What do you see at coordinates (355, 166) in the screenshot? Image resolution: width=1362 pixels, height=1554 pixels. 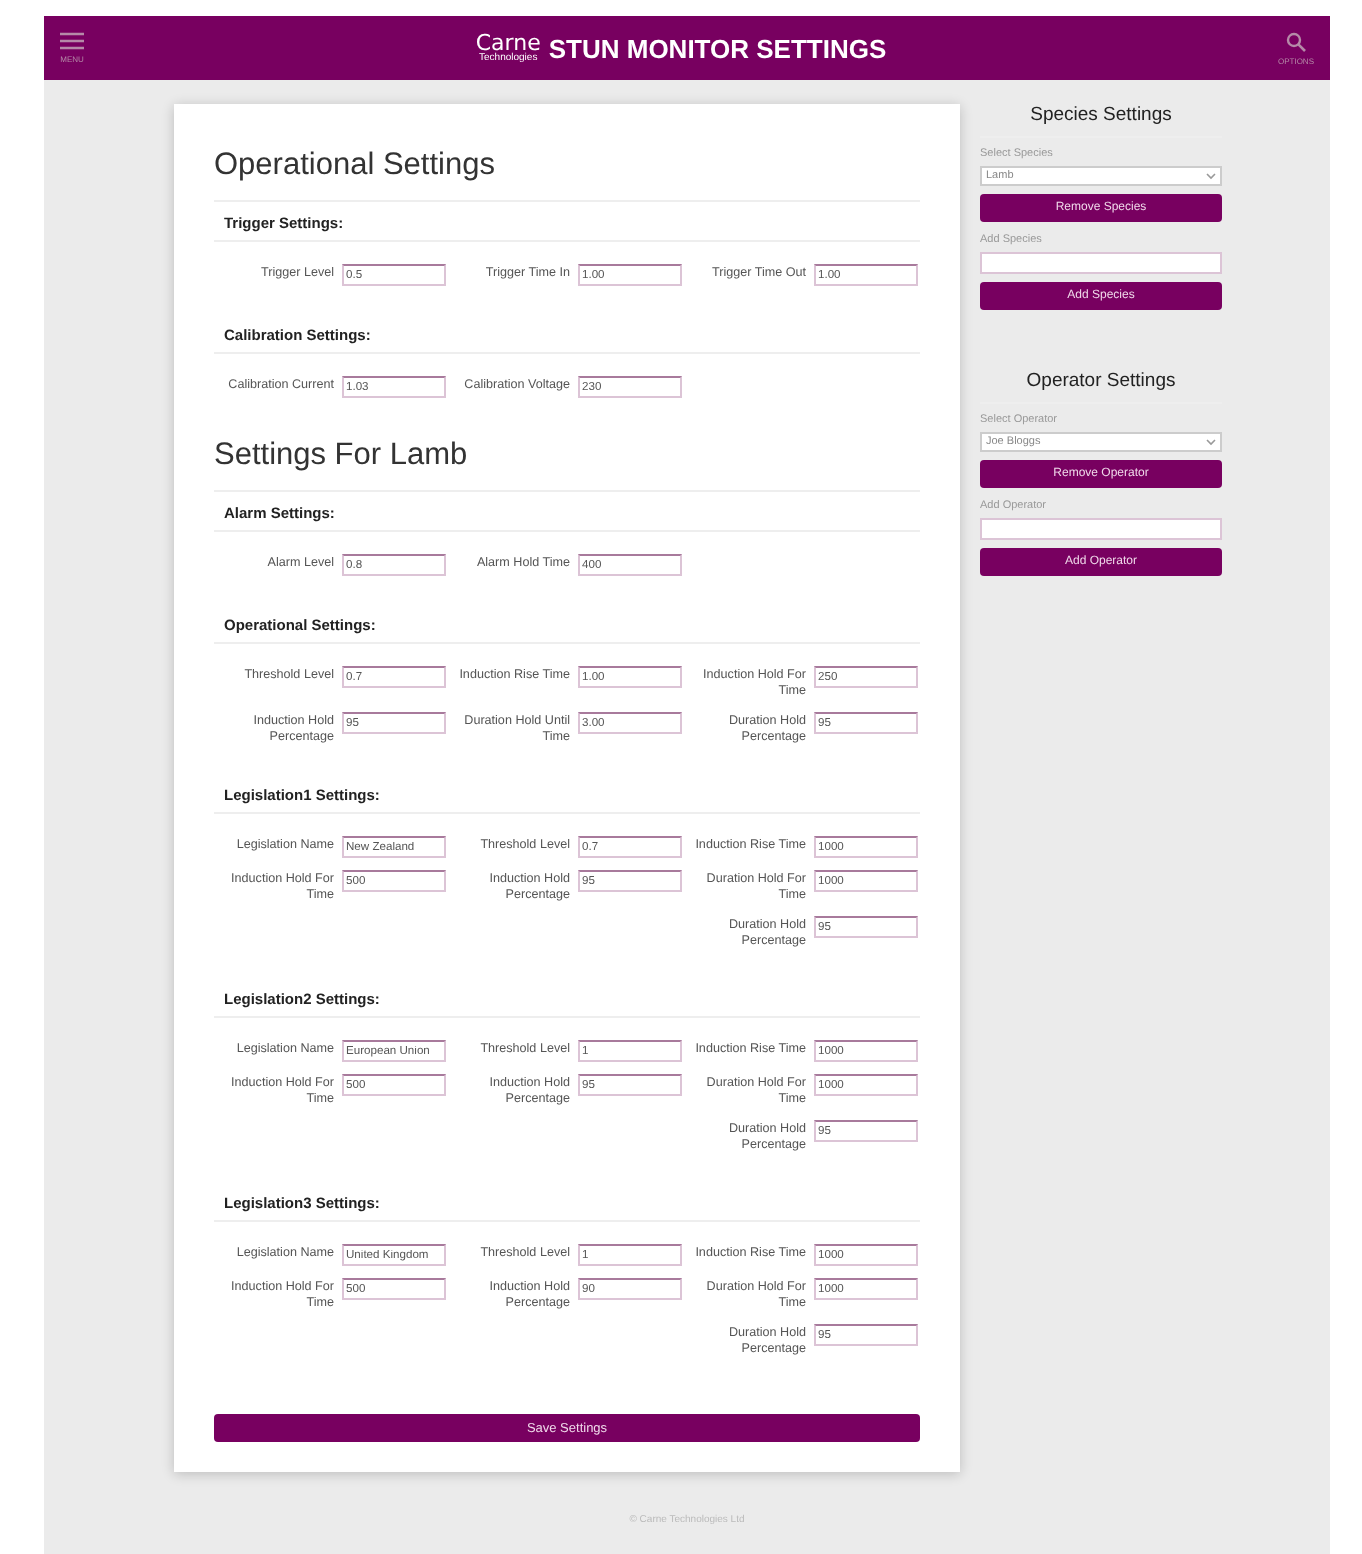 I see `section-heading: Operational Settings` at bounding box center [355, 166].